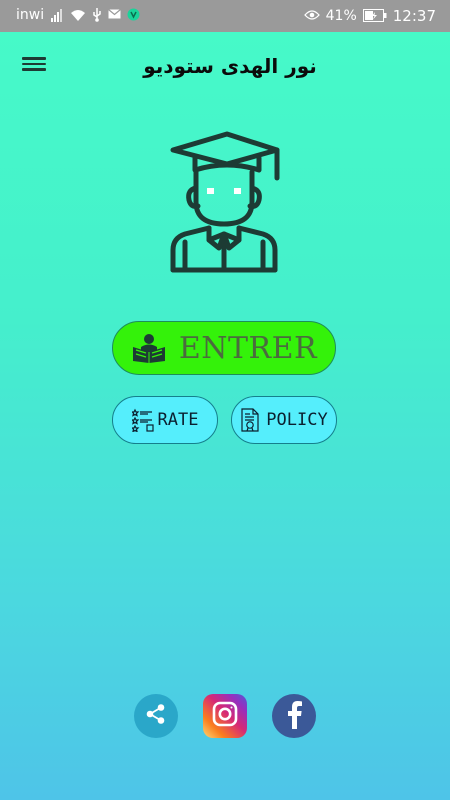 This screenshot has height=800, width=450. I want to click on status-left: inwi, so click(78, 15).